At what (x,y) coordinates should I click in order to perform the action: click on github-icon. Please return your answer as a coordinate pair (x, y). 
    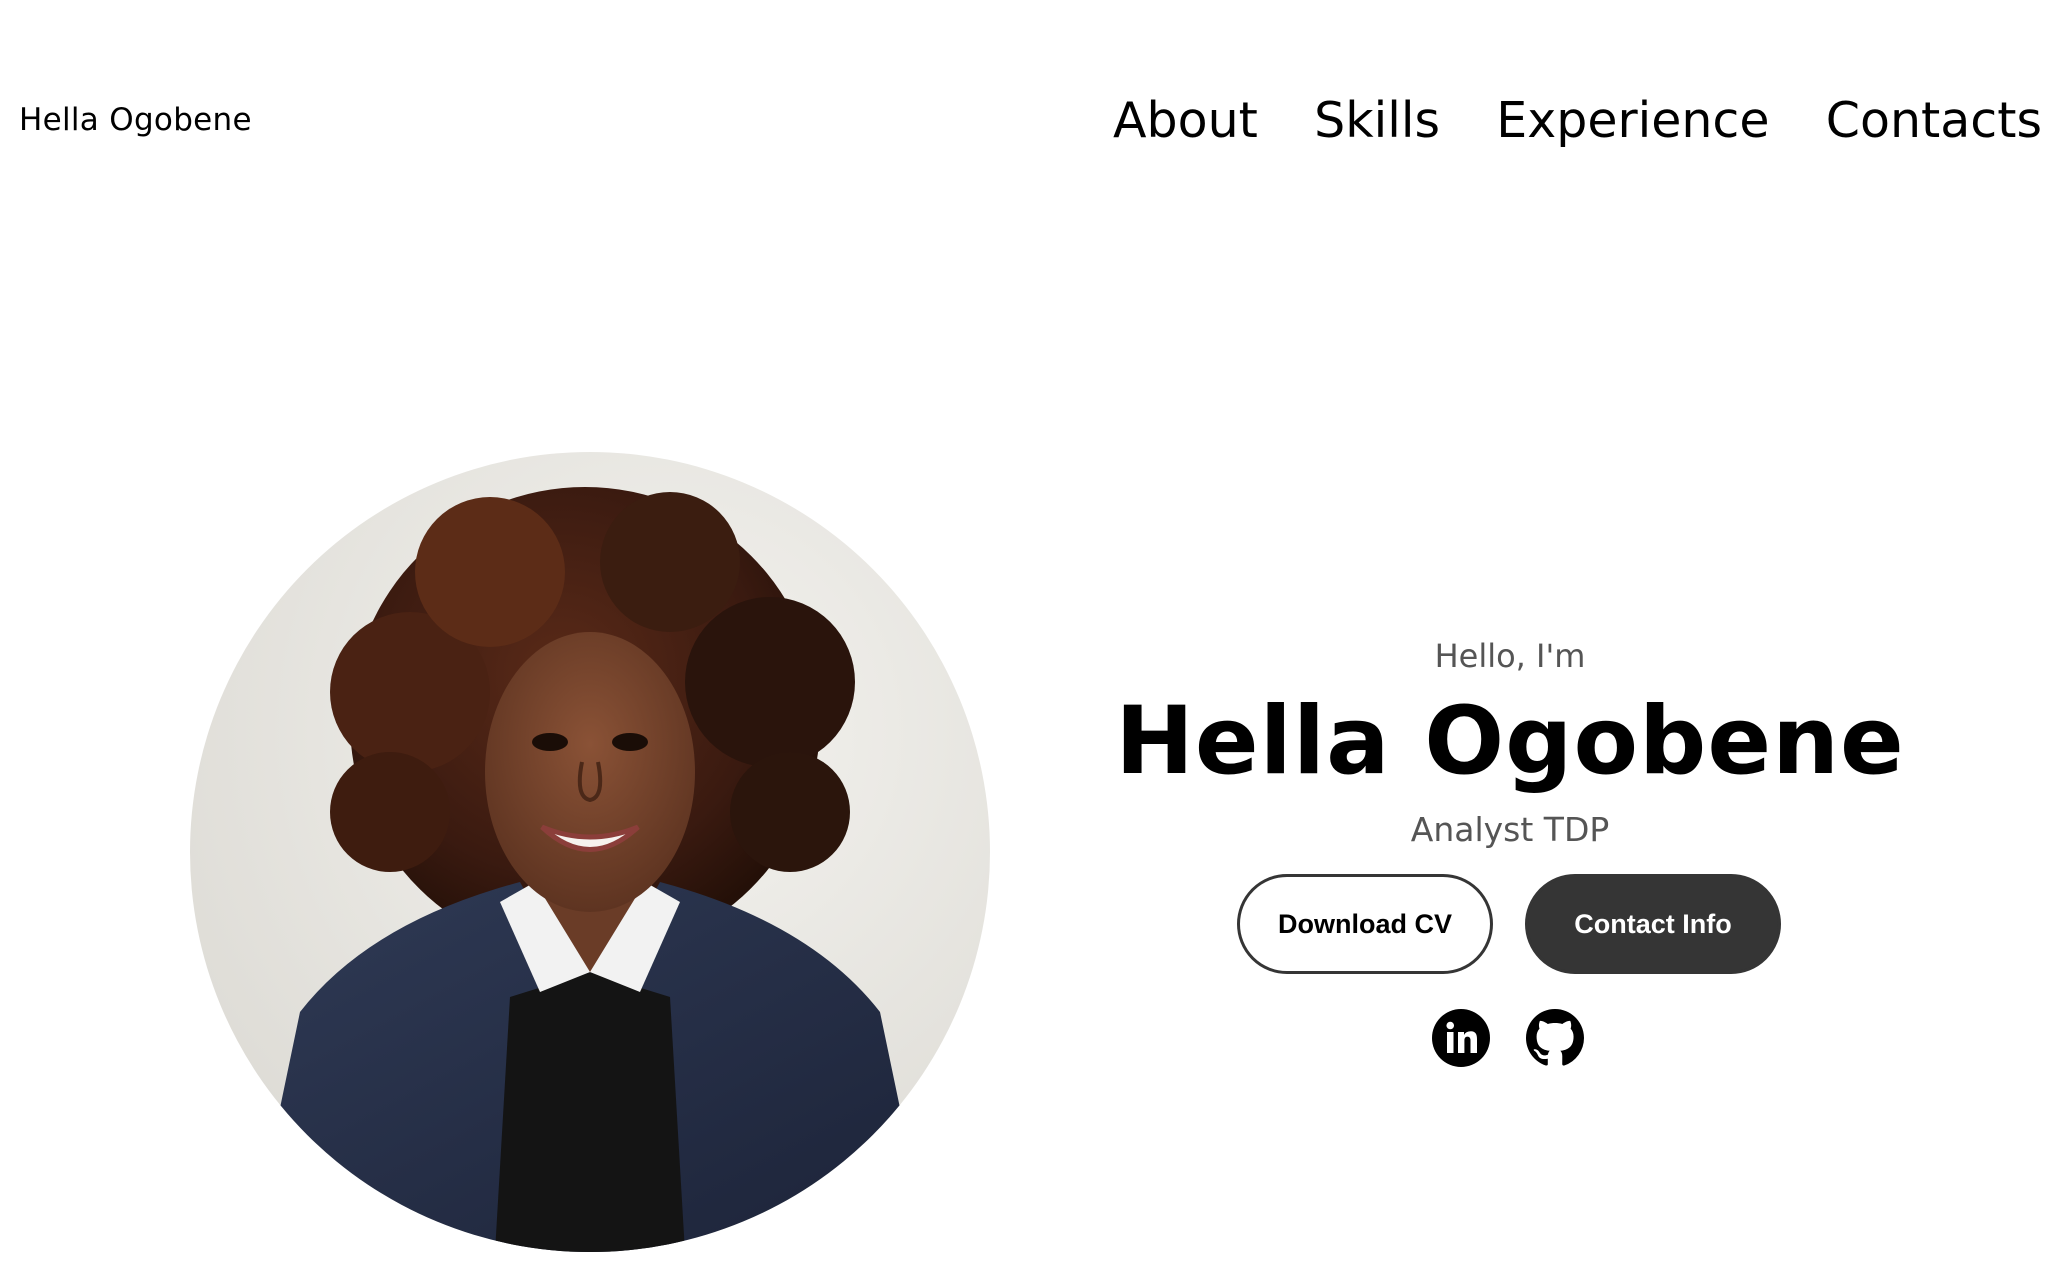
    Looking at the image, I should click on (1555, 1038).